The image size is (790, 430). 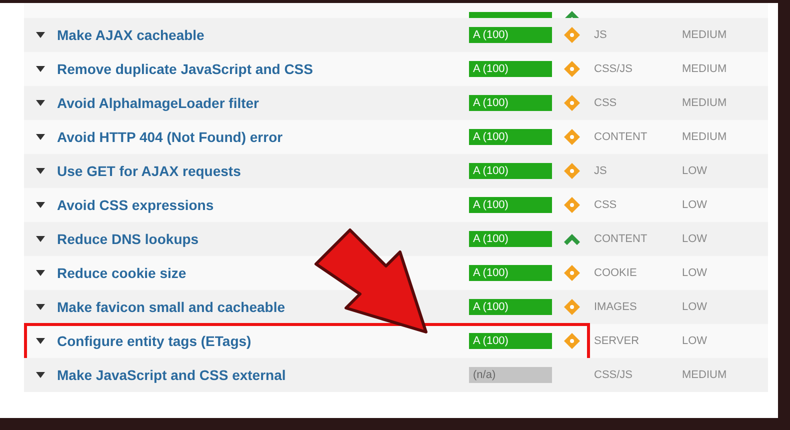 What do you see at coordinates (263, 341) in the screenshot?
I see `rule-title: Configure entity tags (ETags)` at bounding box center [263, 341].